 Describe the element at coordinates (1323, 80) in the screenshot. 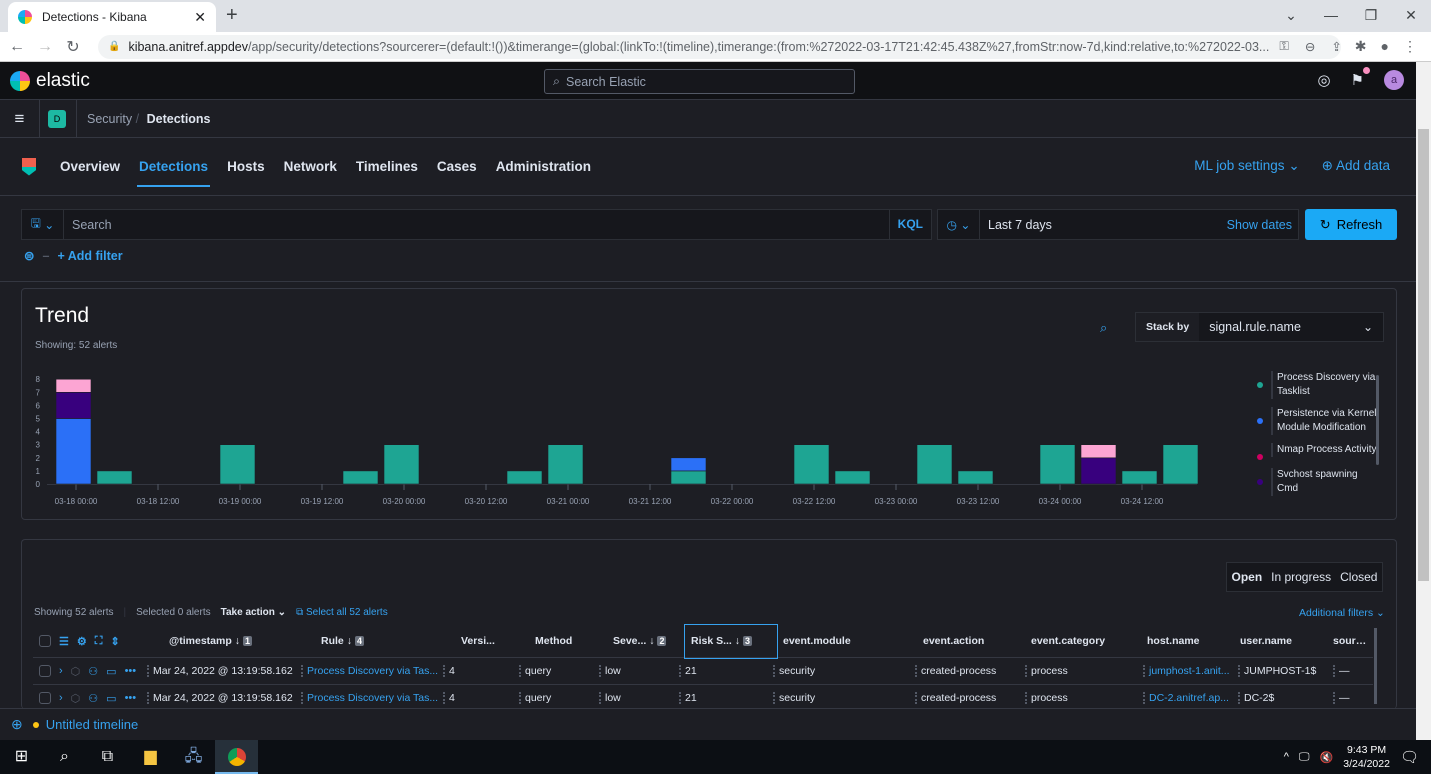

I see `help-icon: ◎` at that location.